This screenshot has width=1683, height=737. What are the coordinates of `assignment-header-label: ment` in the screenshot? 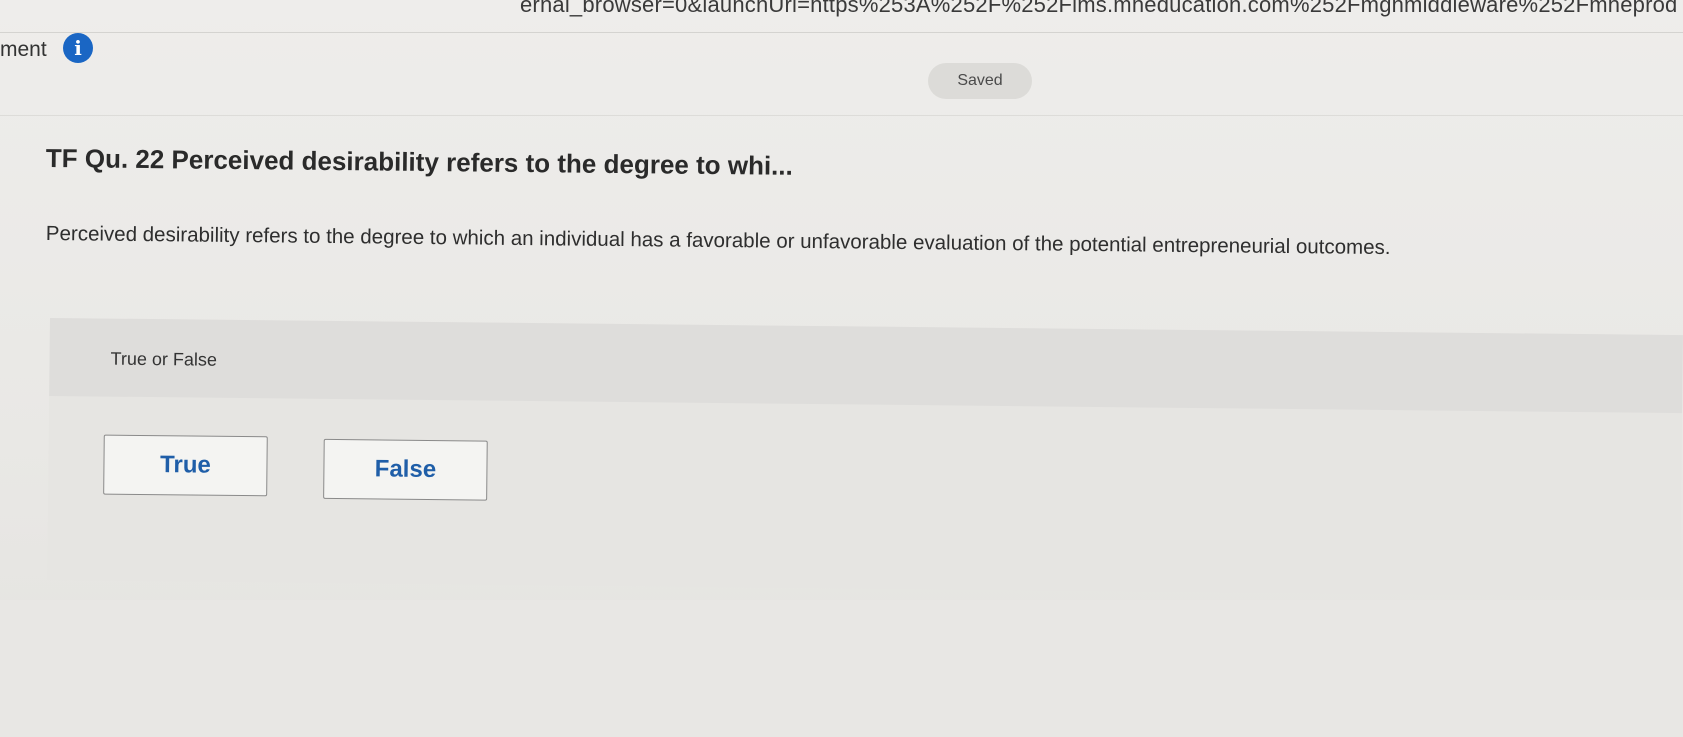 It's located at (23, 49).